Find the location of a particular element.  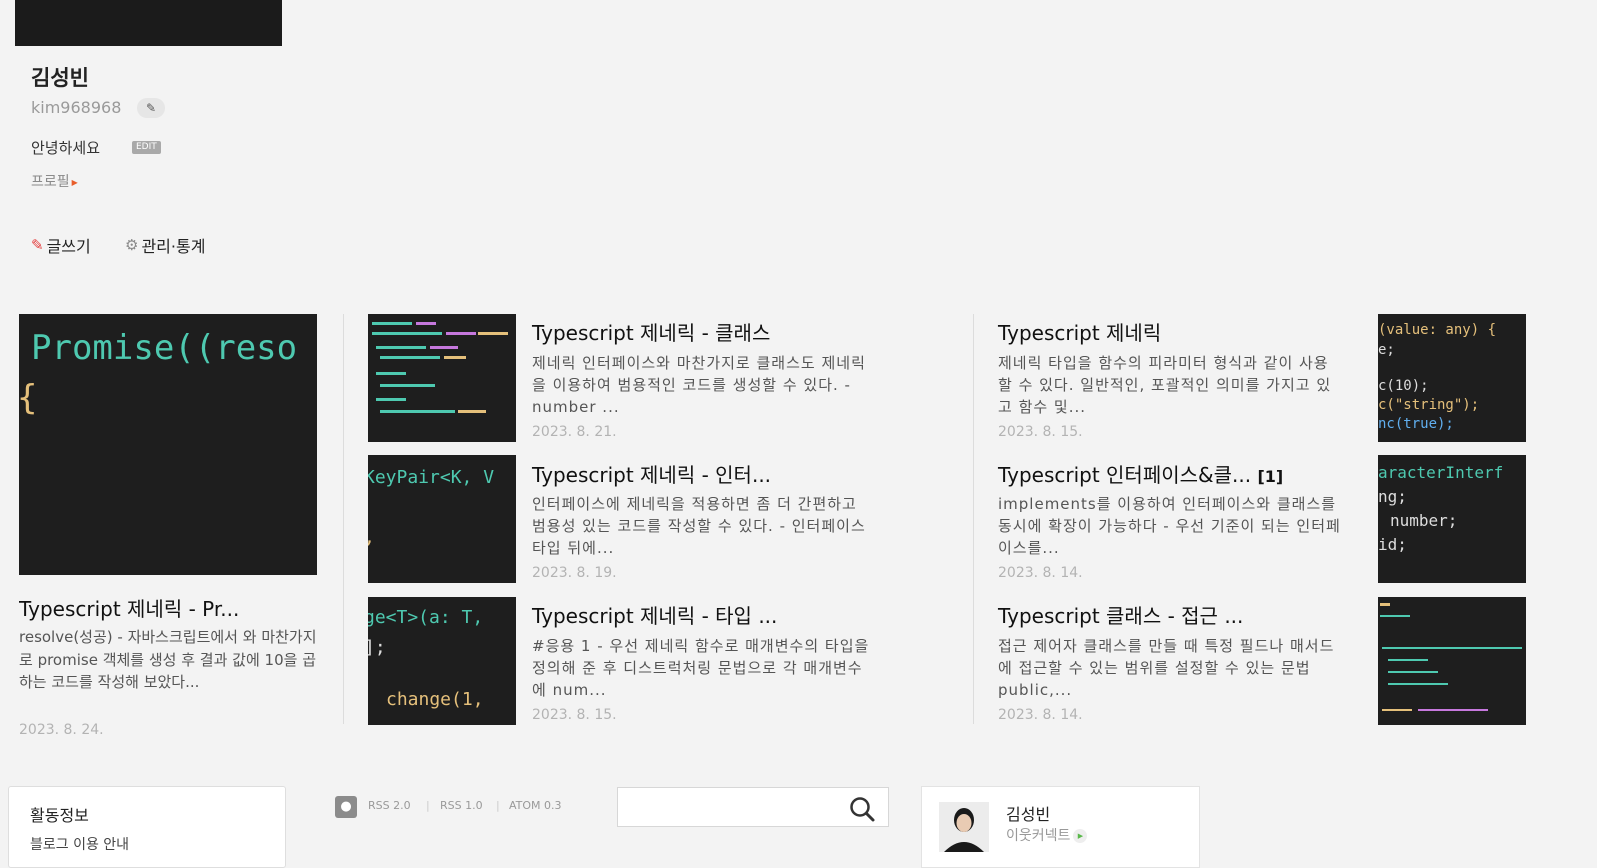

write-post-label: 글쓰기 is located at coordinates (68, 246).